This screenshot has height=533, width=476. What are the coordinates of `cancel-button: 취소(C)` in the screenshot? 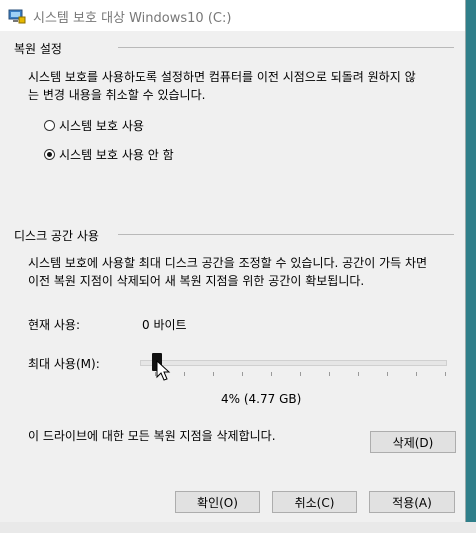 It's located at (314, 502).